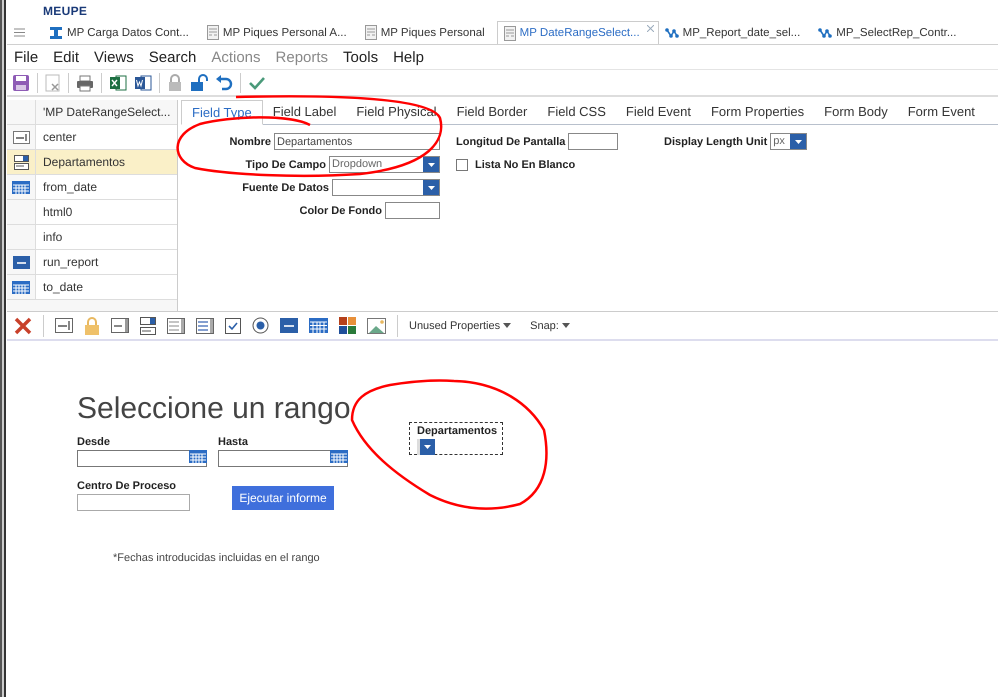 This screenshot has height=697, width=998. What do you see at coordinates (550, 326) in the screenshot?
I see `snap-dropdown: Snap:` at bounding box center [550, 326].